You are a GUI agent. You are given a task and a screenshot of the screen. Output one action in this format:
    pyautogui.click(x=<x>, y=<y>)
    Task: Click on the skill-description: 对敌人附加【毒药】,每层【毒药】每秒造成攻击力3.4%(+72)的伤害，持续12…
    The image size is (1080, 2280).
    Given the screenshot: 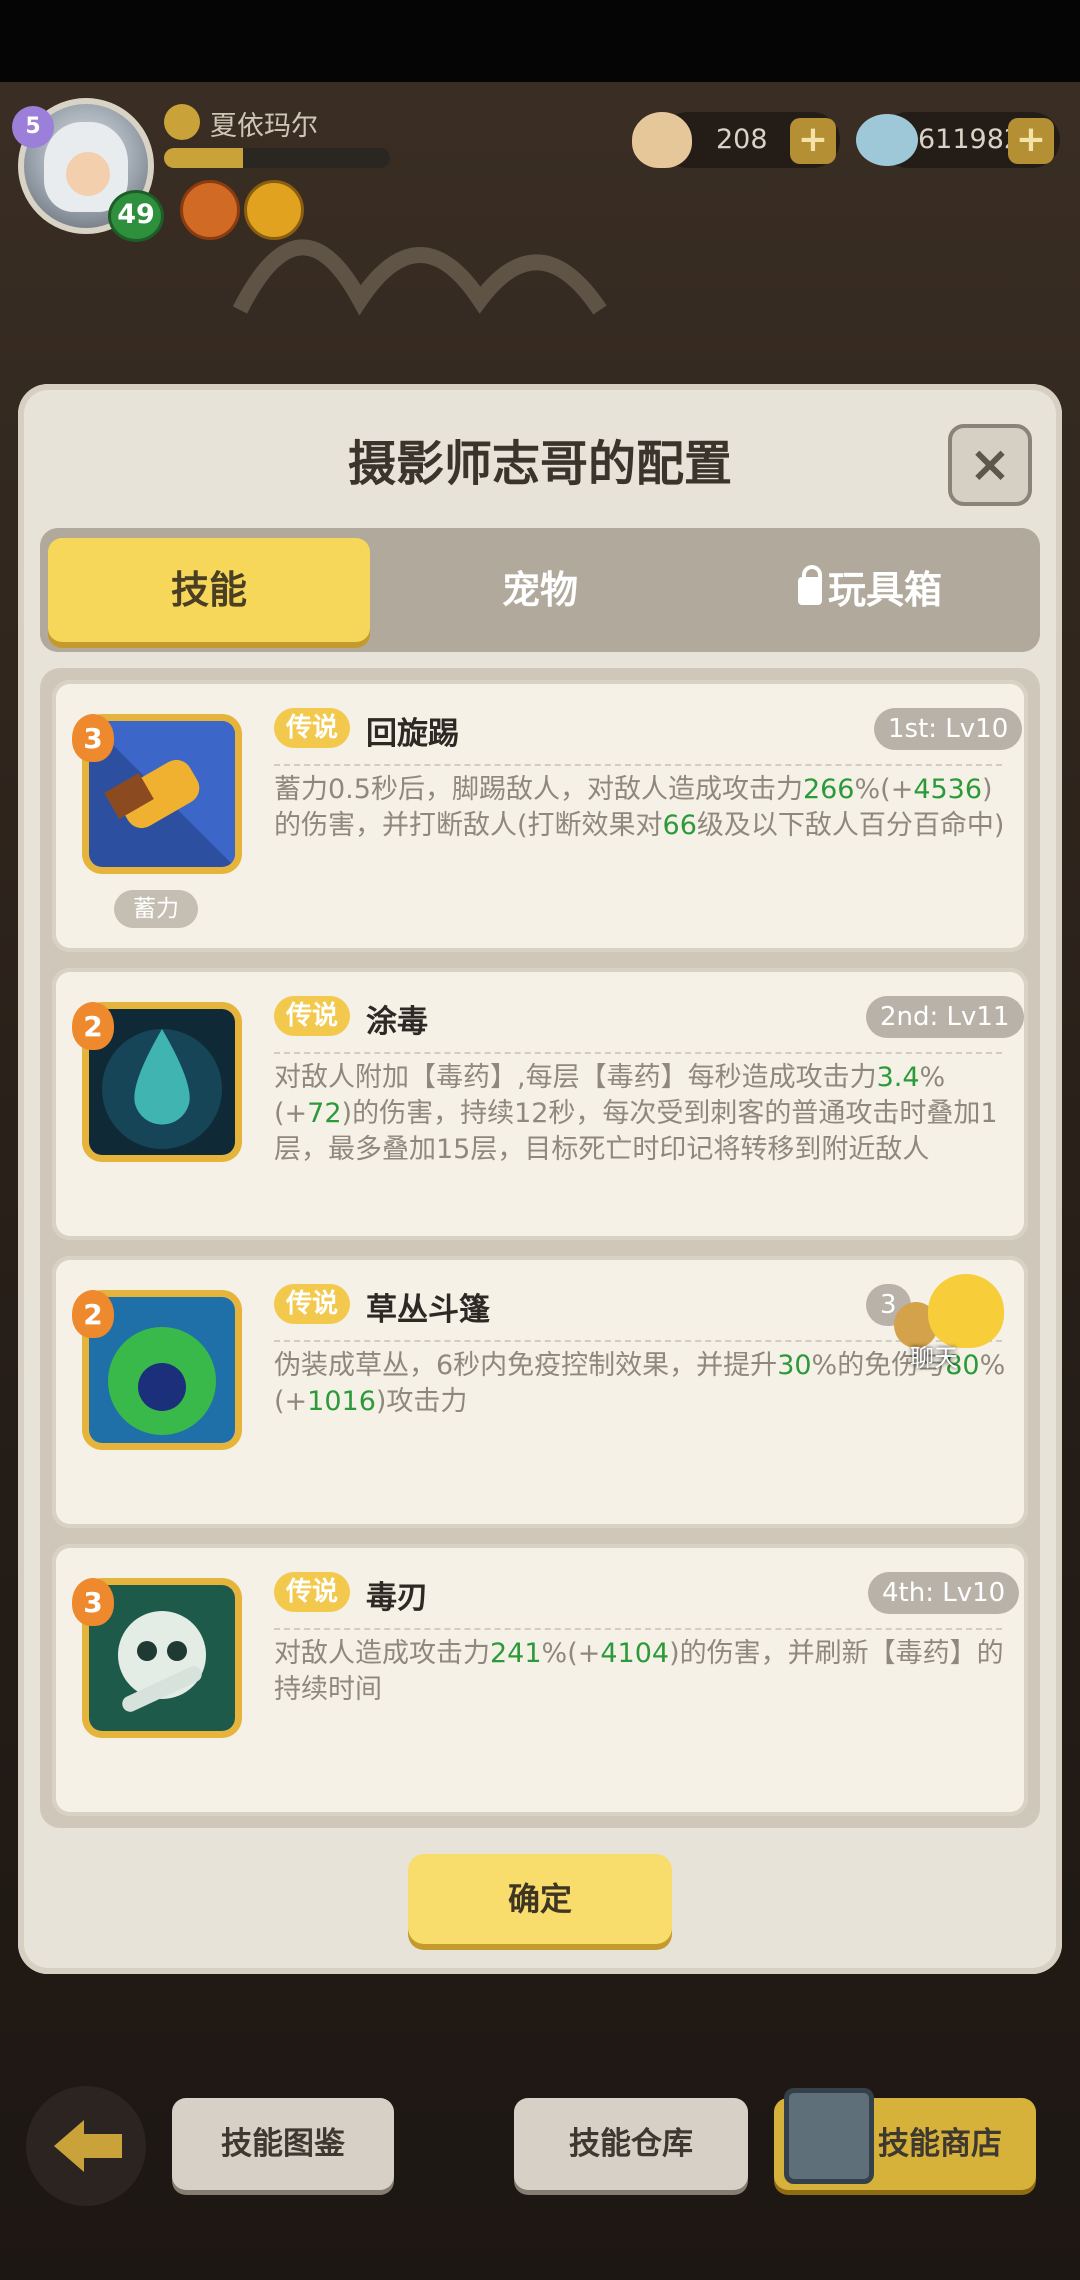 What is the action you would take?
    pyautogui.click(x=636, y=1113)
    